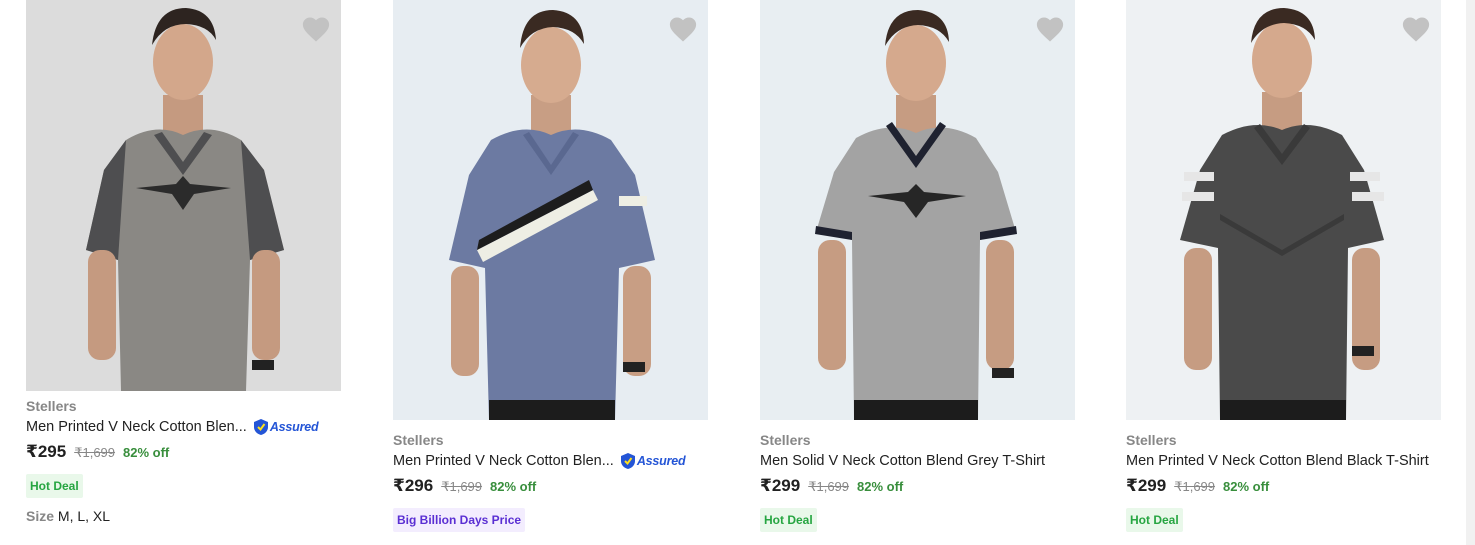 The width and height of the screenshot is (1475, 545). I want to click on selling-price: ₹296, so click(413, 485).